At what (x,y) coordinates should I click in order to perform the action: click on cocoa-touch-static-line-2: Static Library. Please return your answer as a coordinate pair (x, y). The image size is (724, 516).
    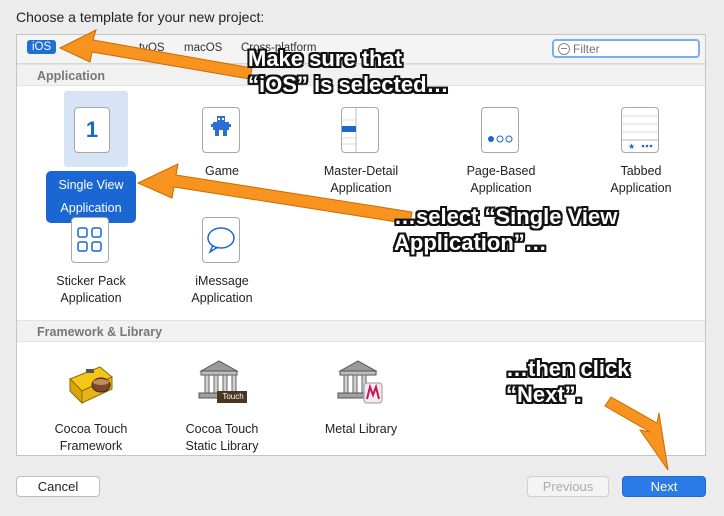
    Looking at the image, I should click on (222, 446).